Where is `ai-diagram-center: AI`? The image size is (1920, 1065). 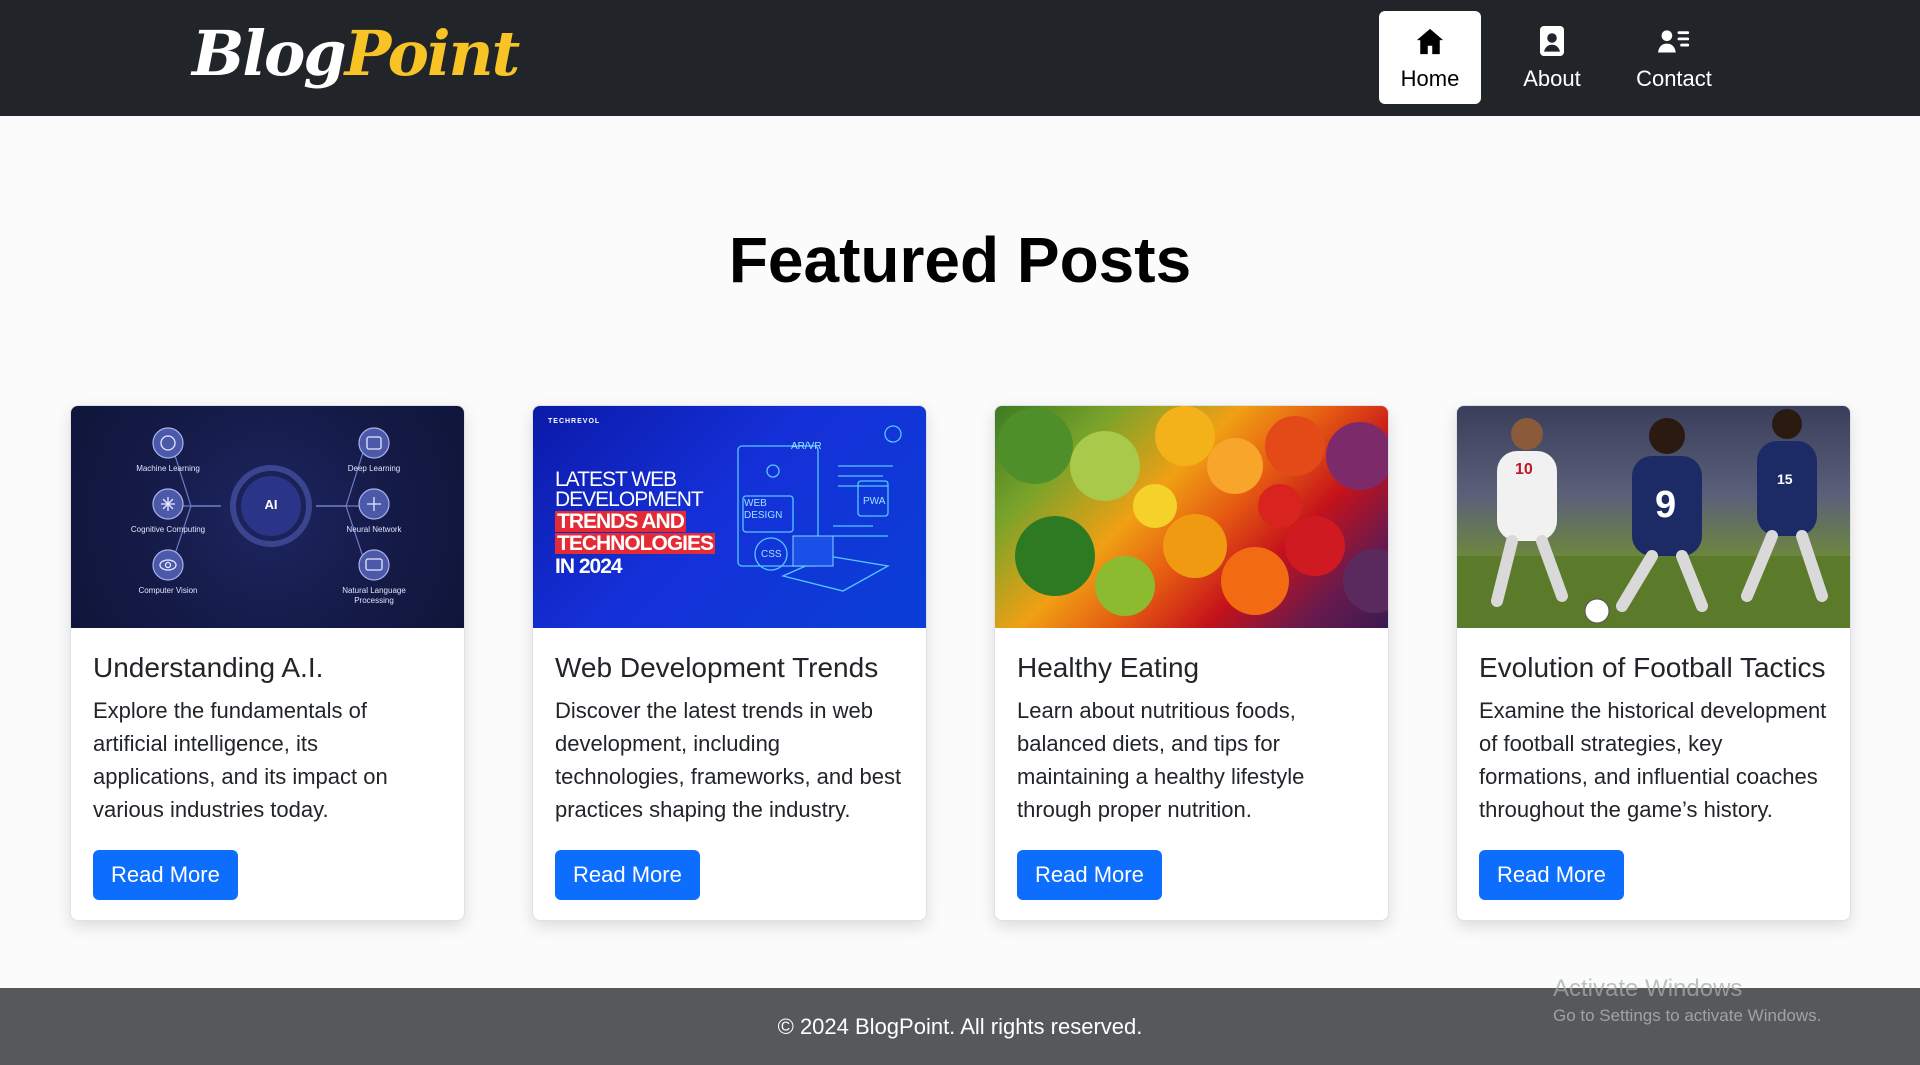
ai-diagram-center: AI is located at coordinates (271, 504).